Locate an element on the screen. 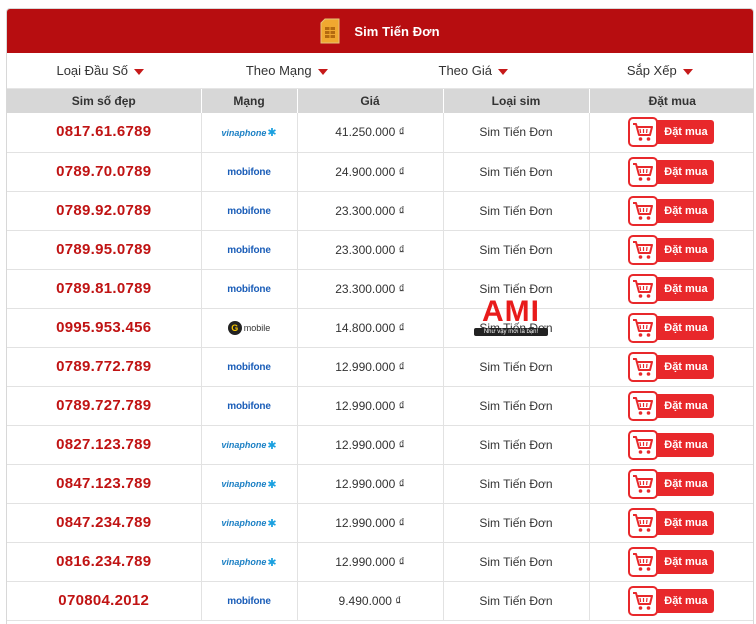 The width and height of the screenshot is (756, 624). sim-number-cell: 0789.92.0789 is located at coordinates (104, 211).